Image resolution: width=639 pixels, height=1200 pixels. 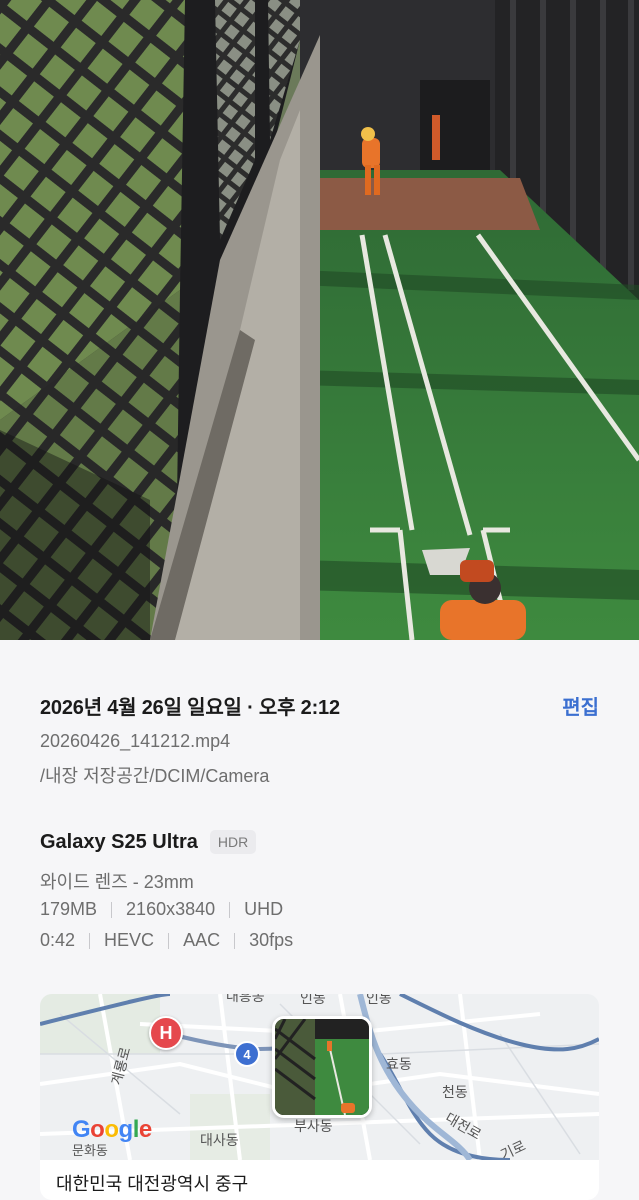 What do you see at coordinates (112, 1129) in the screenshot?
I see `google-logo: Google` at bounding box center [112, 1129].